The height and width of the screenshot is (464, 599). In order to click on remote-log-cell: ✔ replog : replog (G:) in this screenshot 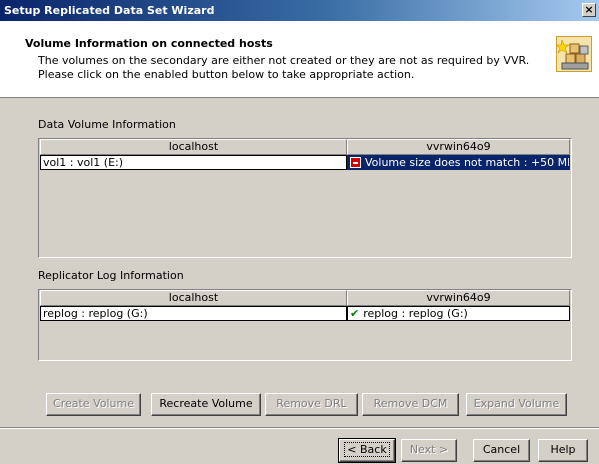, I will do `click(458, 313)`.